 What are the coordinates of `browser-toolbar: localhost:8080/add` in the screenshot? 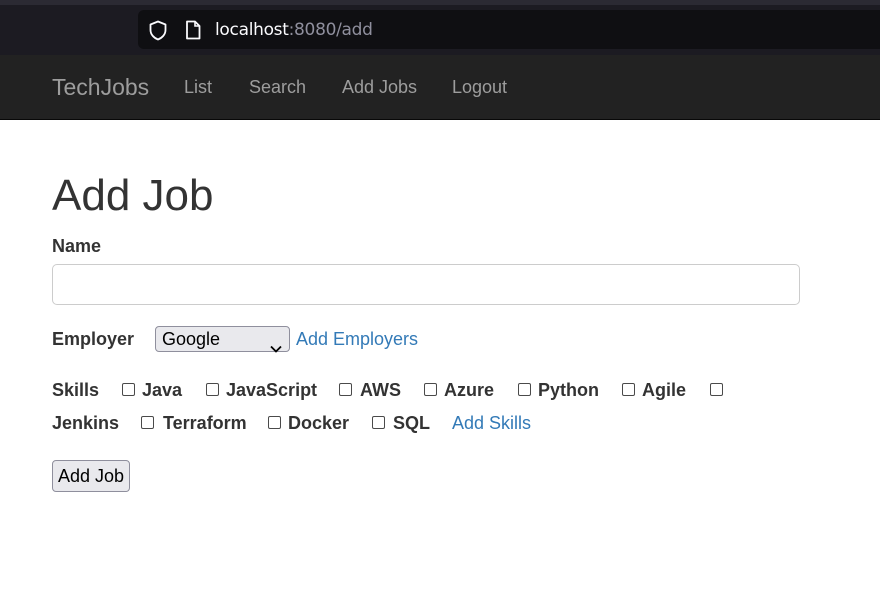 It's located at (440, 27).